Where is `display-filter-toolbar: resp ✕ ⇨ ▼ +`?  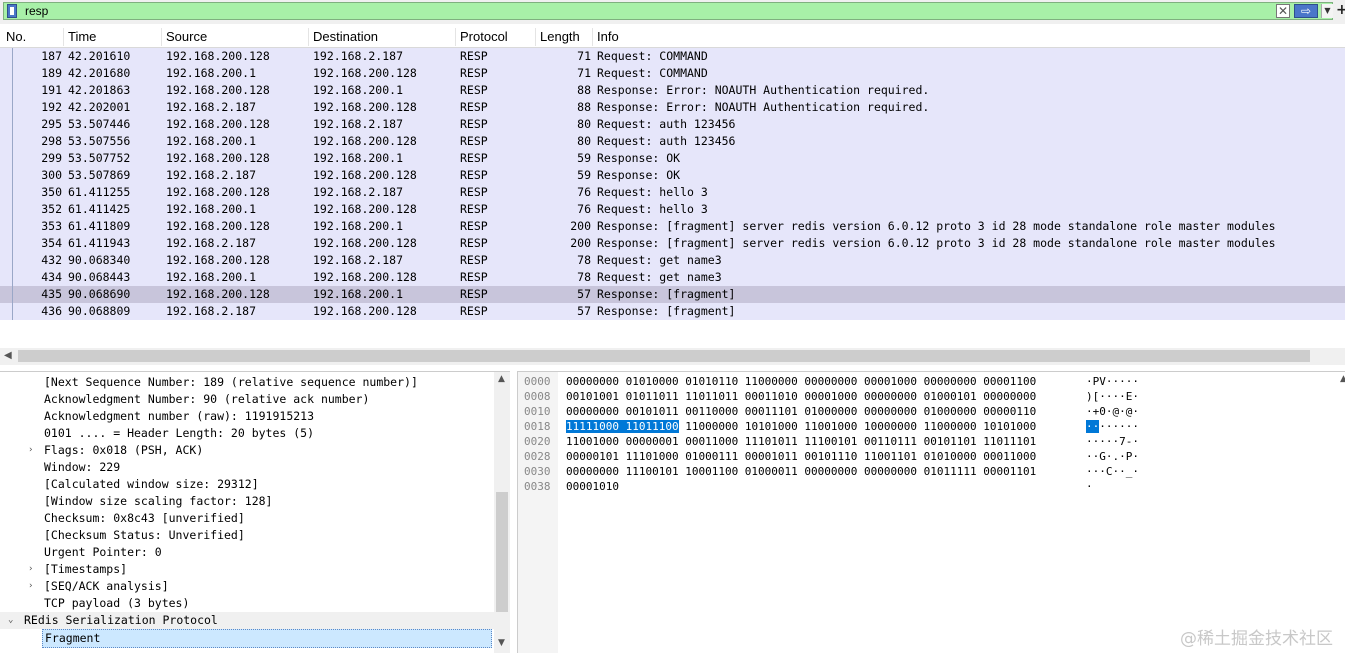 display-filter-toolbar: resp ✕ ⇨ ▼ + is located at coordinates (672, 12).